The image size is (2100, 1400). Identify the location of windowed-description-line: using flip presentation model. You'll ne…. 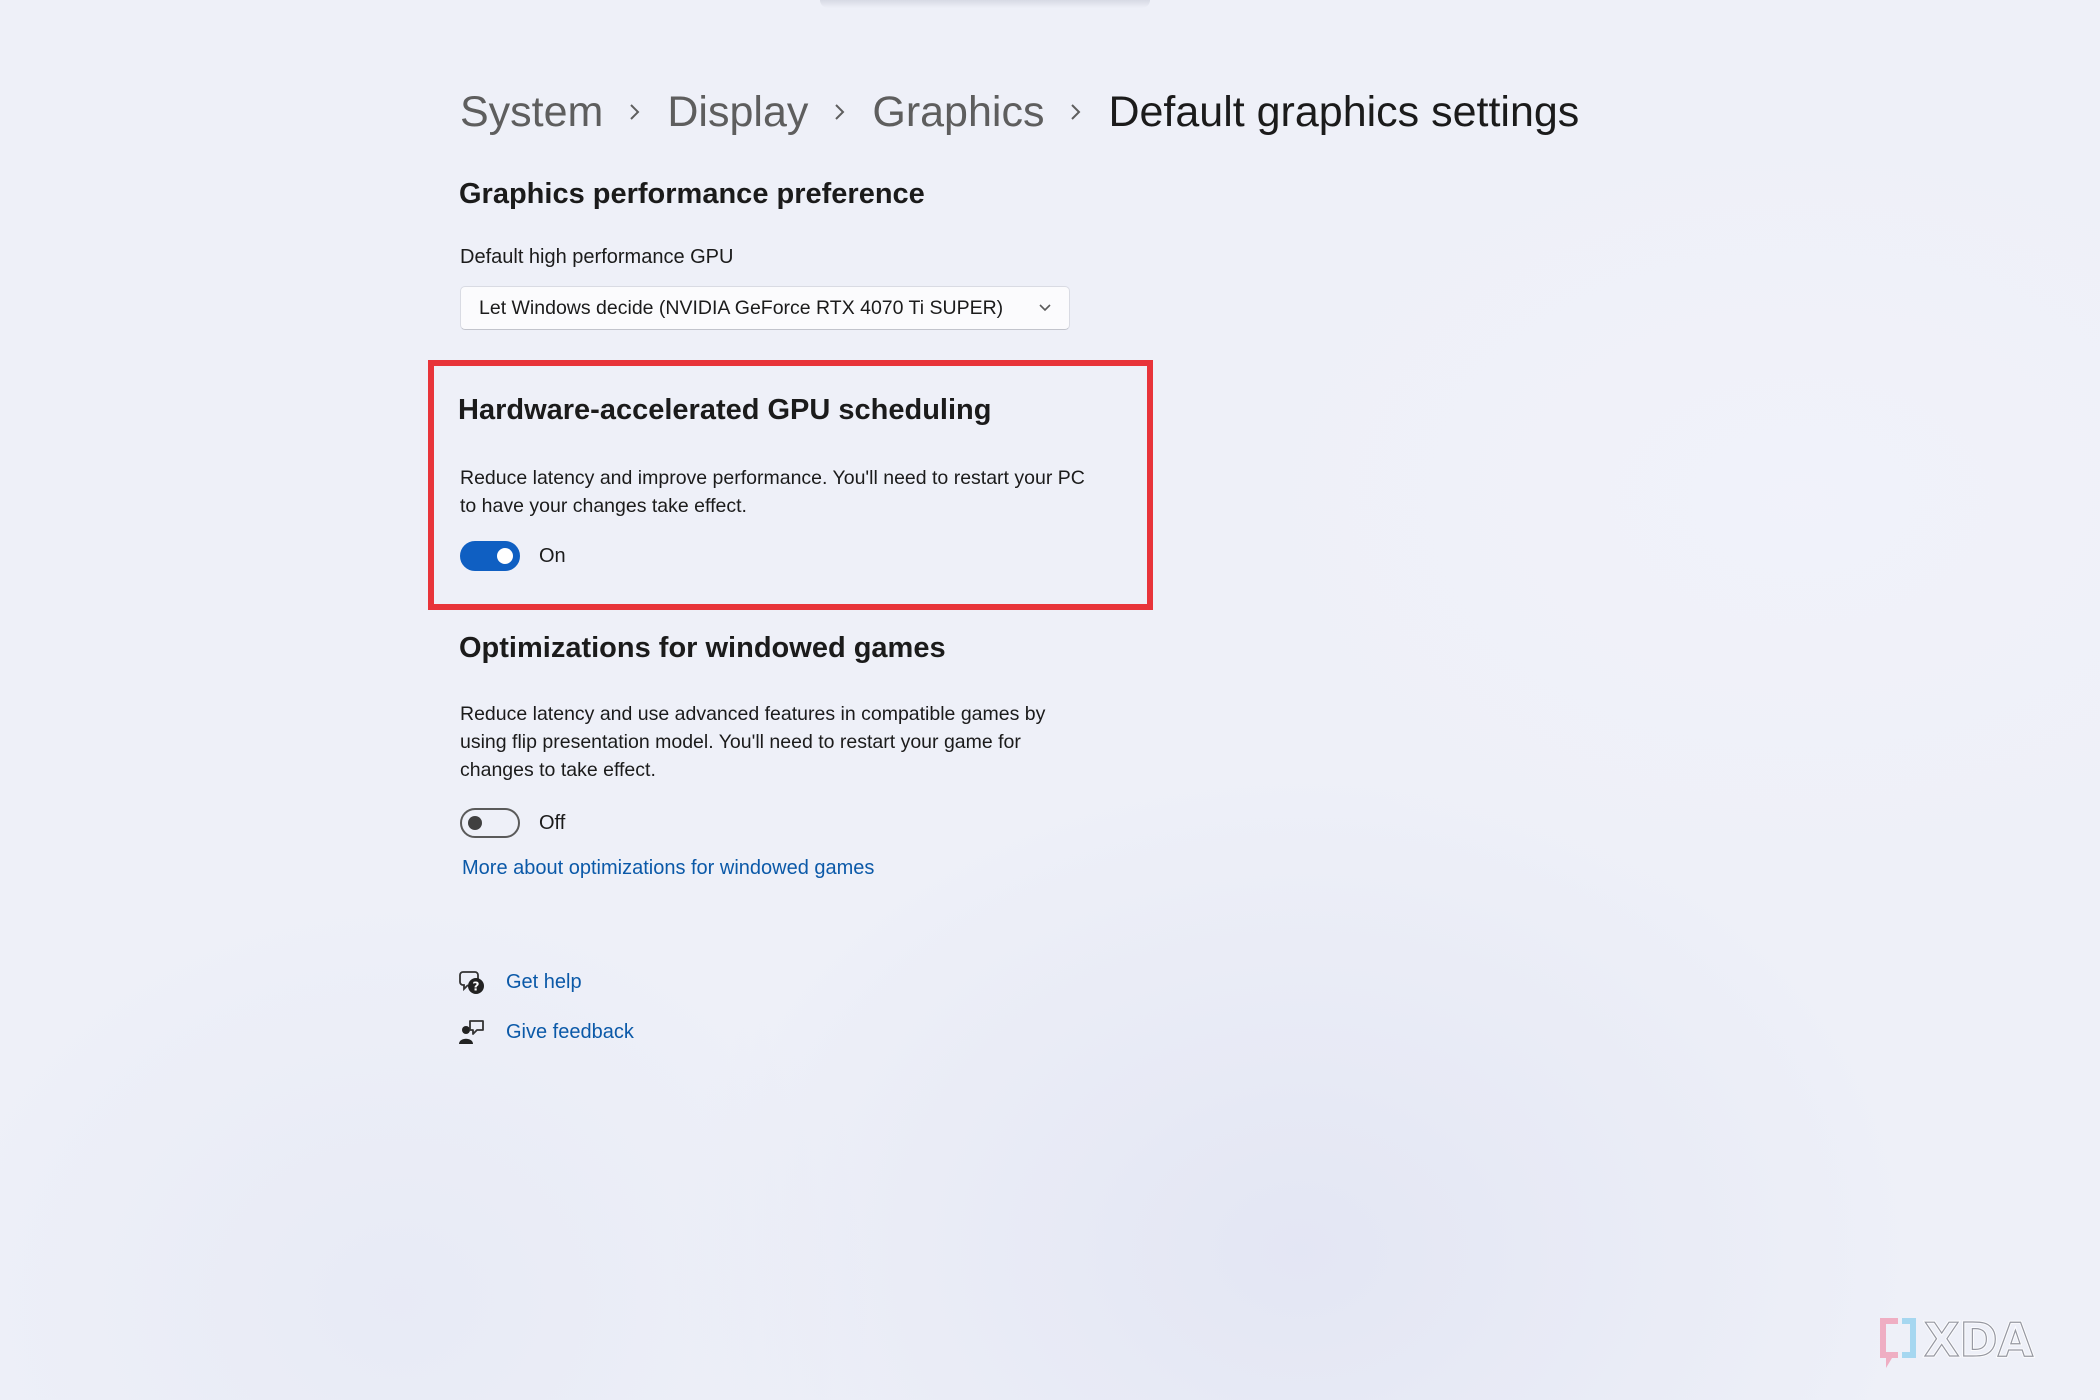
(740, 742).